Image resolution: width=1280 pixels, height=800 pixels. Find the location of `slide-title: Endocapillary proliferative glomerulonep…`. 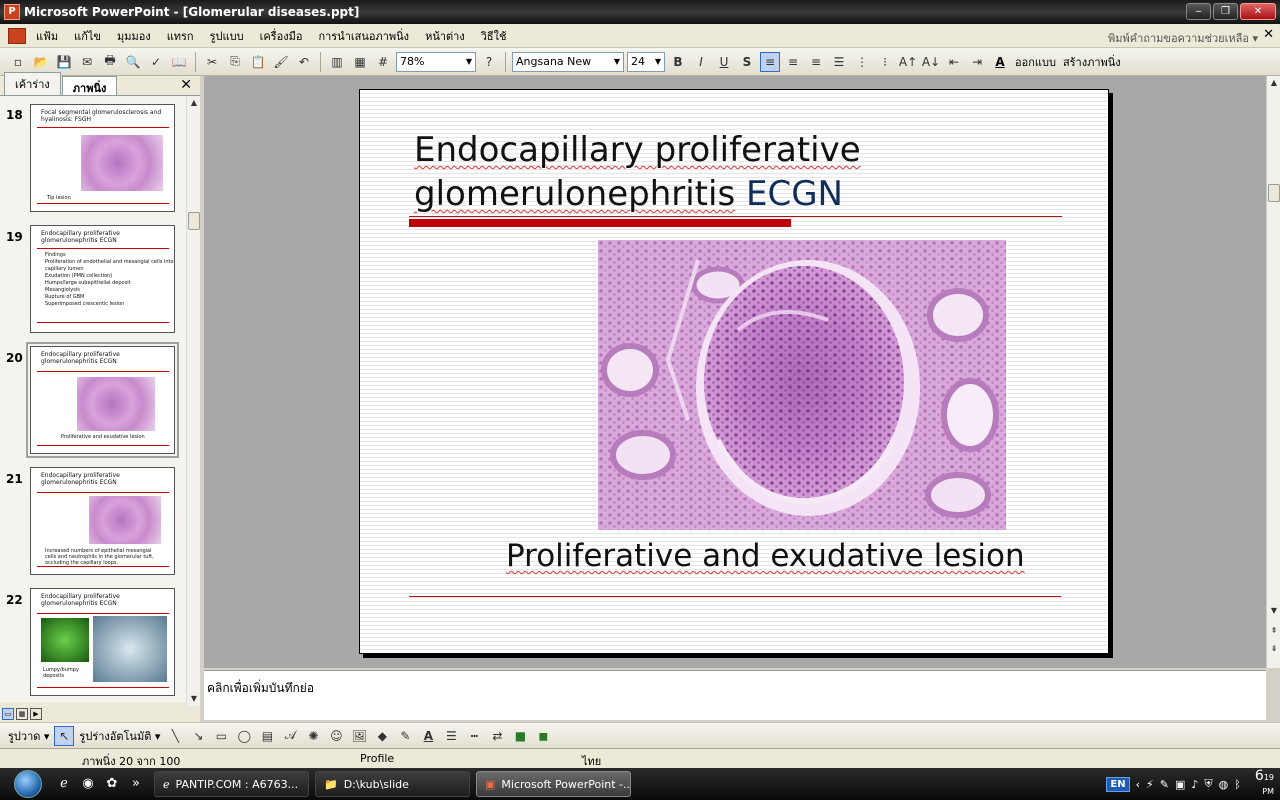

slide-title: Endocapillary proliferative glomerulonep… is located at coordinates (724, 172).